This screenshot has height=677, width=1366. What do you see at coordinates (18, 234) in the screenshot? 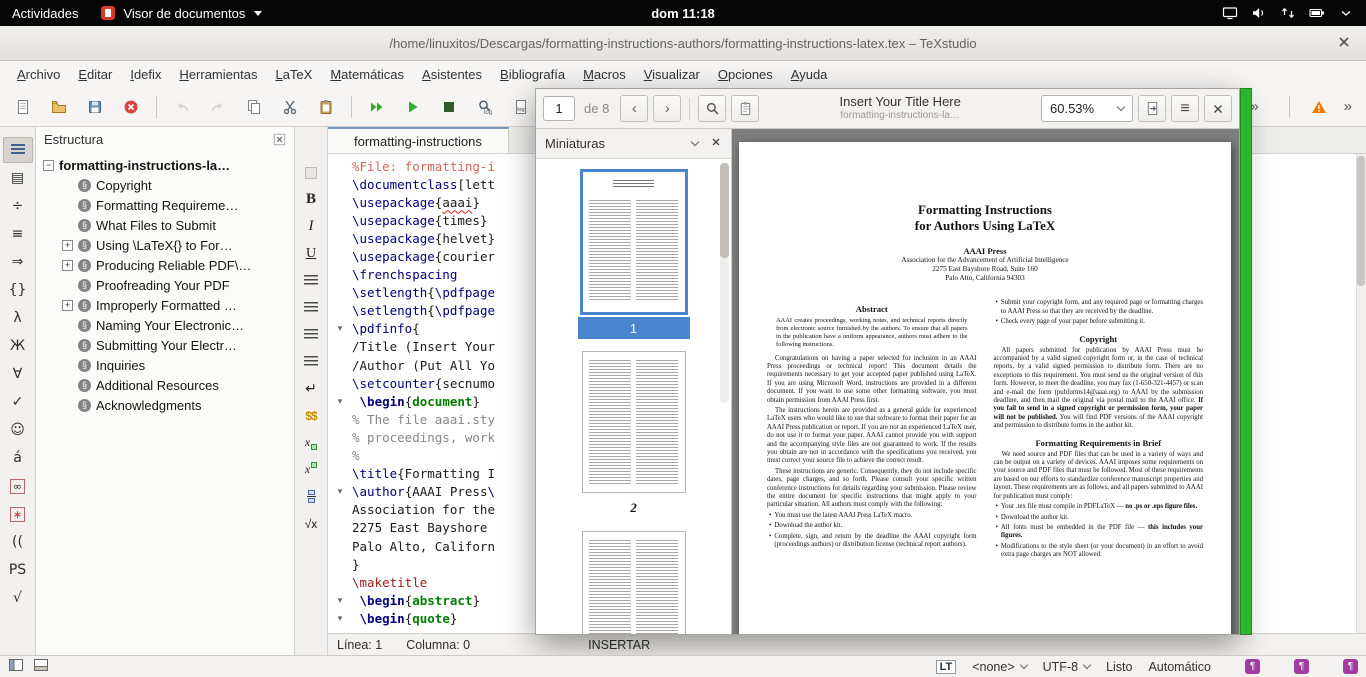
I see `relations-symbols-icon: ≡` at bounding box center [18, 234].